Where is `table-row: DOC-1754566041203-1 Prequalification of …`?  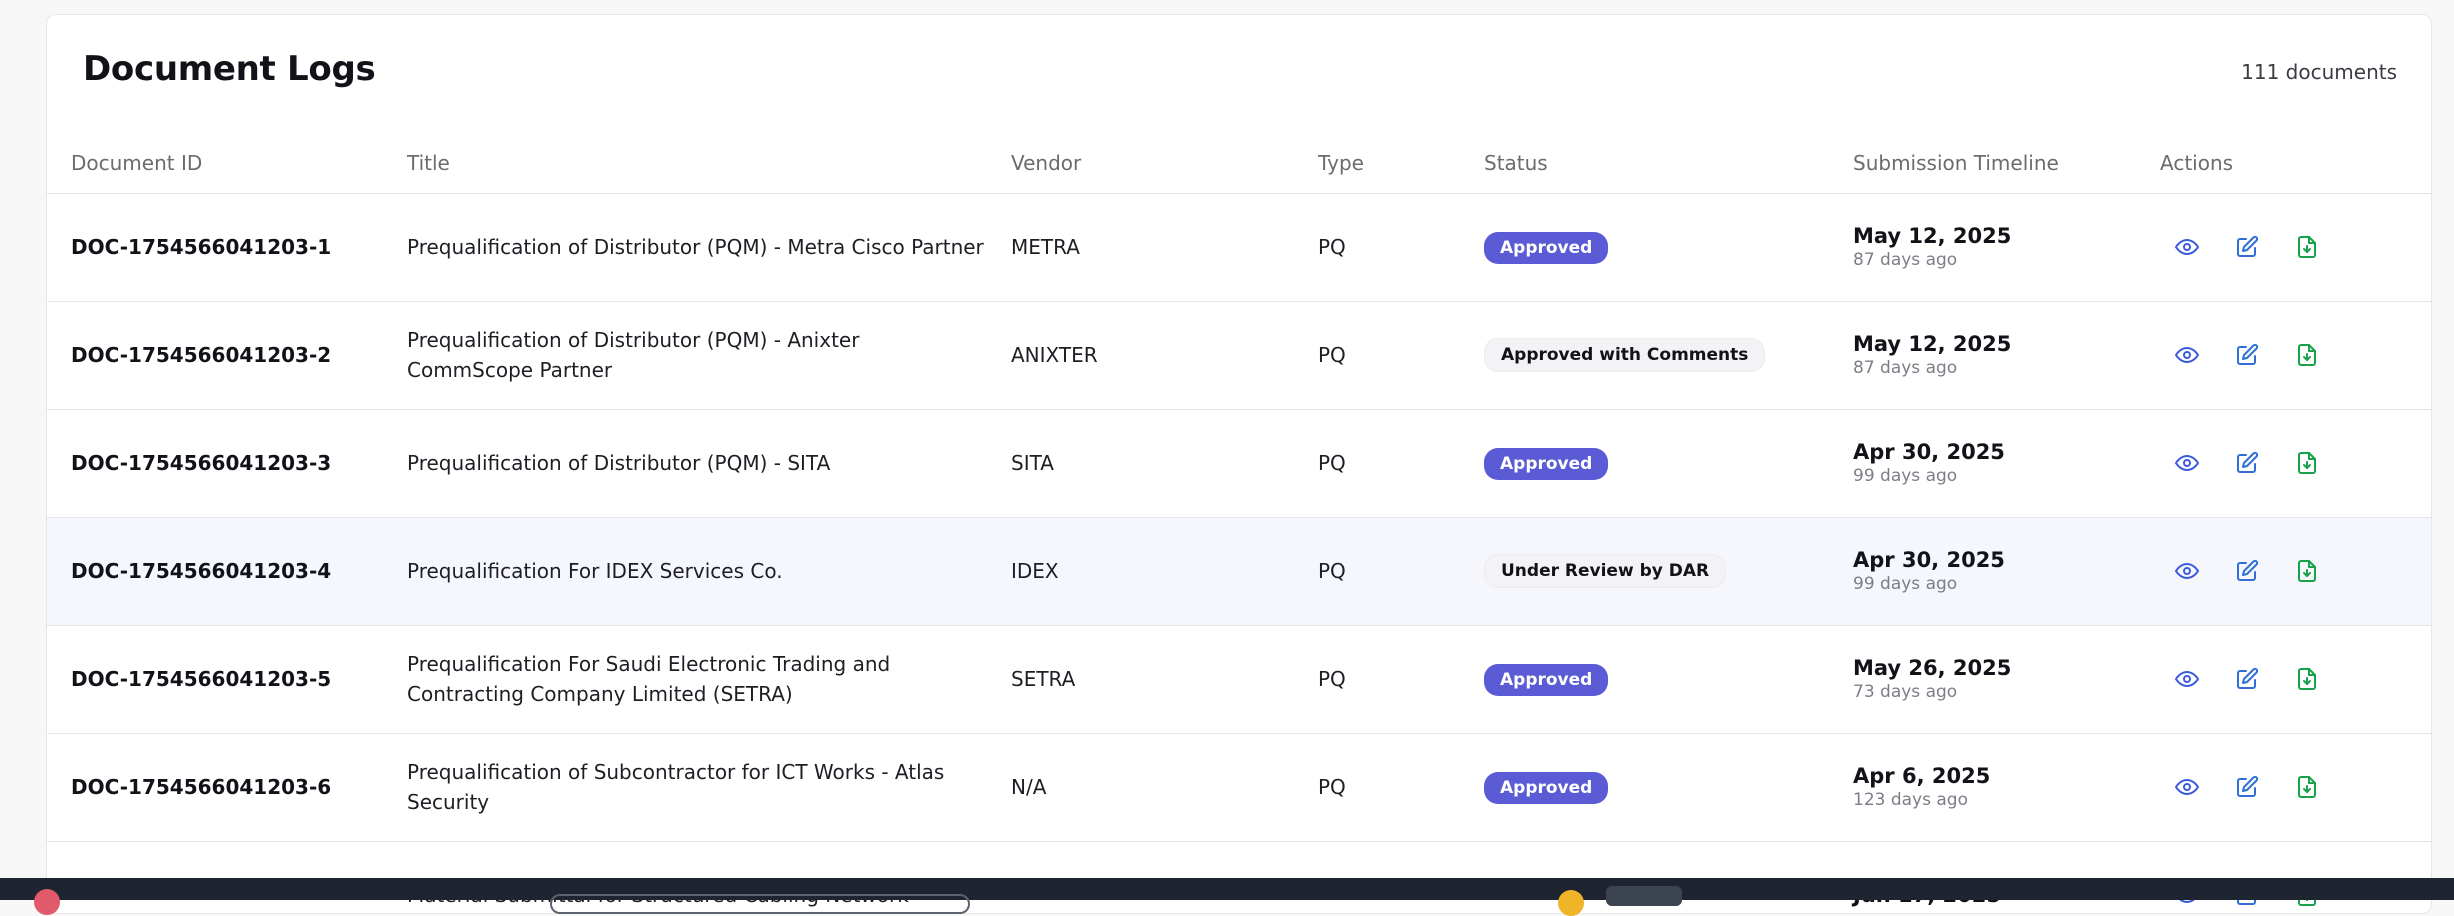 table-row: DOC-1754566041203-1 Prequalification of … is located at coordinates (1239, 247).